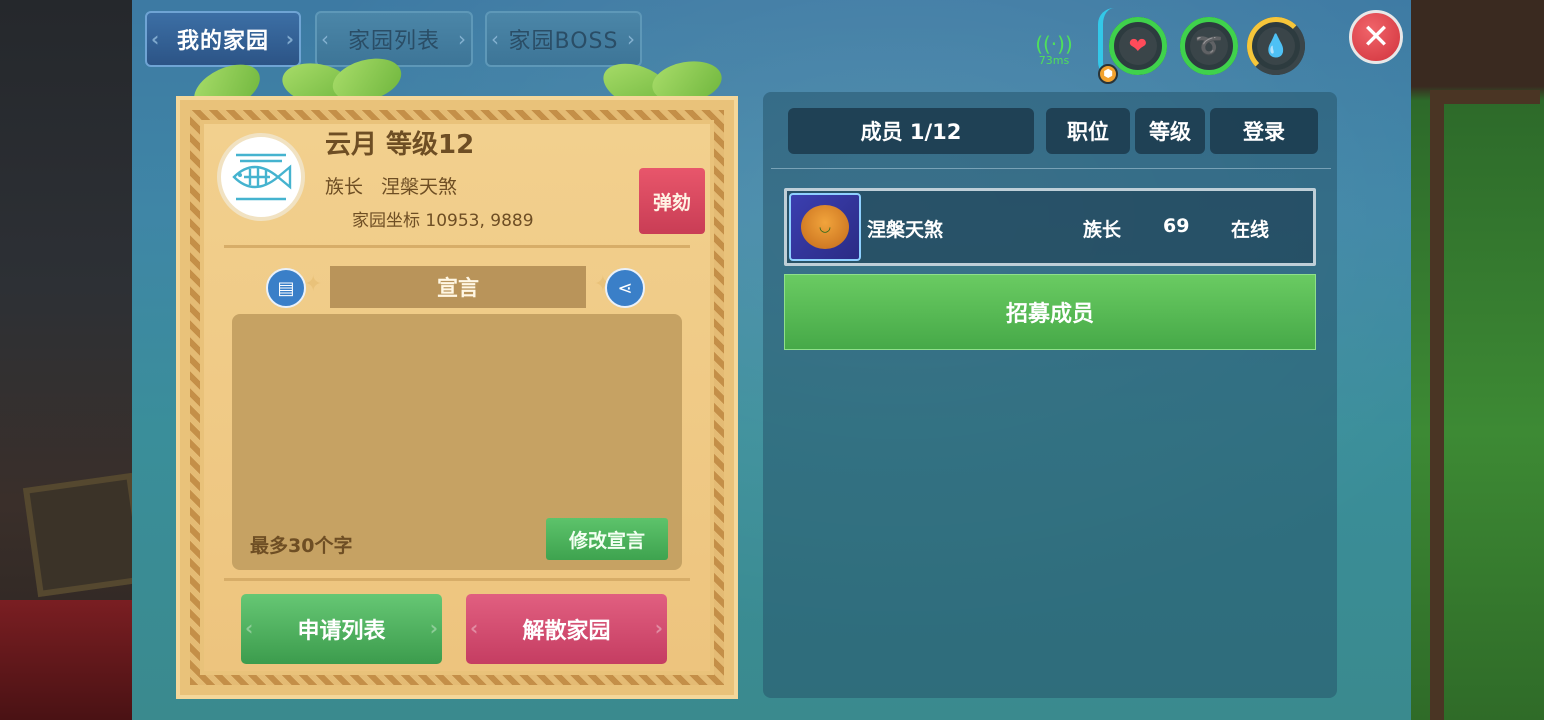 This screenshot has width=1544, height=720. What do you see at coordinates (607, 539) in the screenshot?
I see `edit-declaration-button: 修改宣言` at bounding box center [607, 539].